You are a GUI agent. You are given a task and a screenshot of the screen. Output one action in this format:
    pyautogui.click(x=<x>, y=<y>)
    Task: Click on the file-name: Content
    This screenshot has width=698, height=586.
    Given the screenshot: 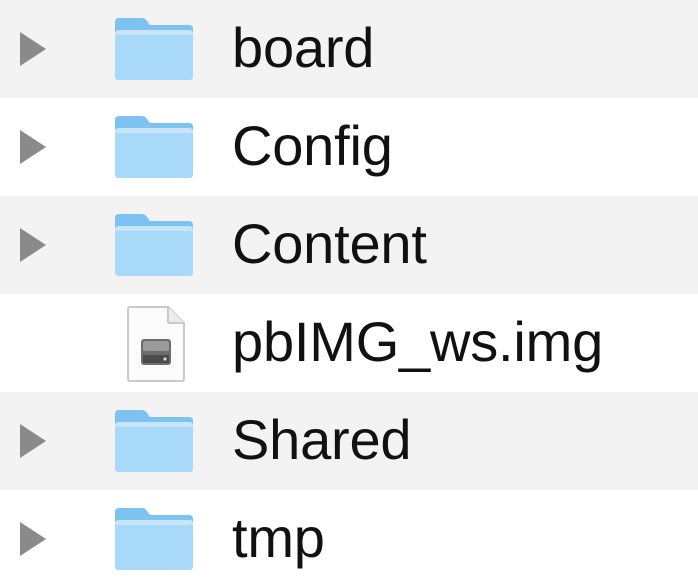 What is the action you would take?
    pyautogui.click(x=329, y=243)
    